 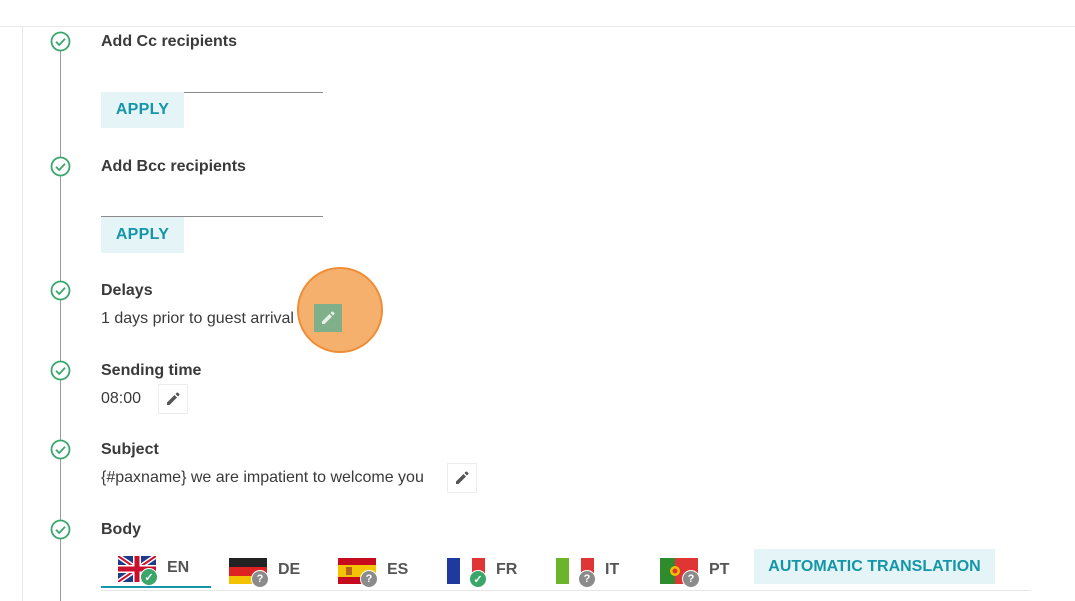 I want to click on italy-flag-icon: ?, so click(x=576, y=572).